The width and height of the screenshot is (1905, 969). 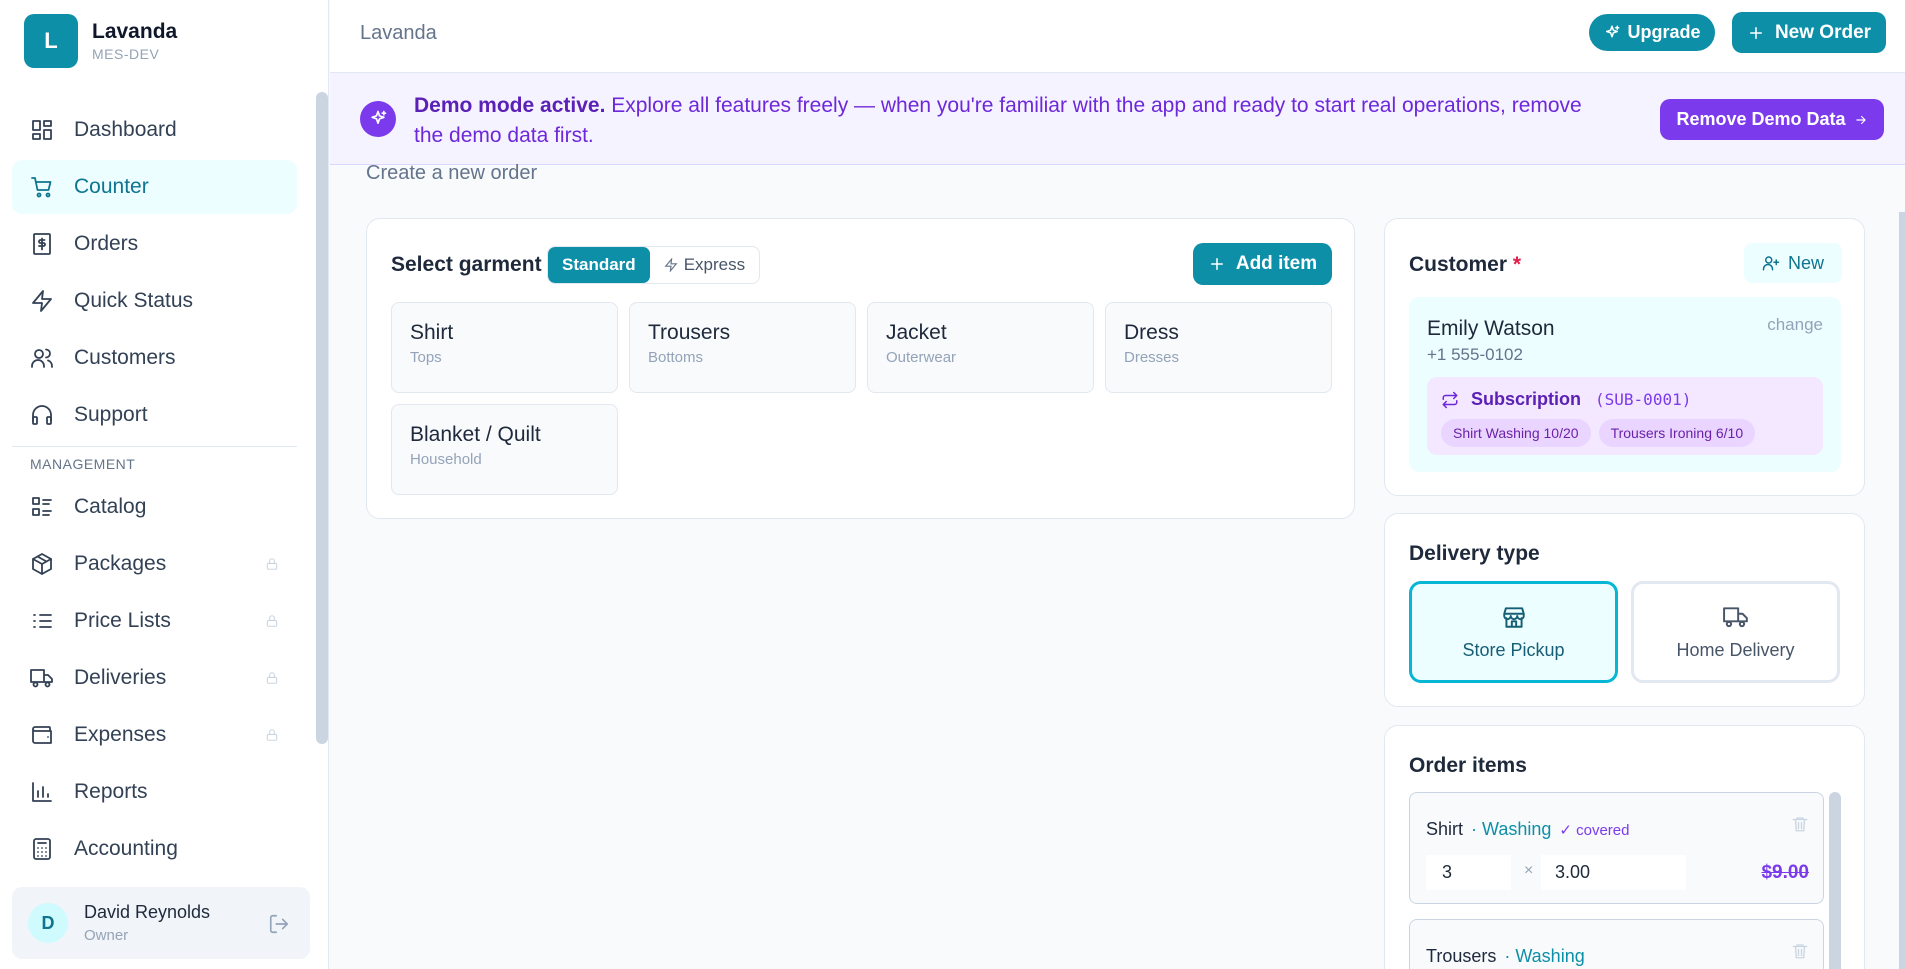 What do you see at coordinates (1117, 36) in the screenshot?
I see `topbar: Lavanda Upgrade New Order` at bounding box center [1117, 36].